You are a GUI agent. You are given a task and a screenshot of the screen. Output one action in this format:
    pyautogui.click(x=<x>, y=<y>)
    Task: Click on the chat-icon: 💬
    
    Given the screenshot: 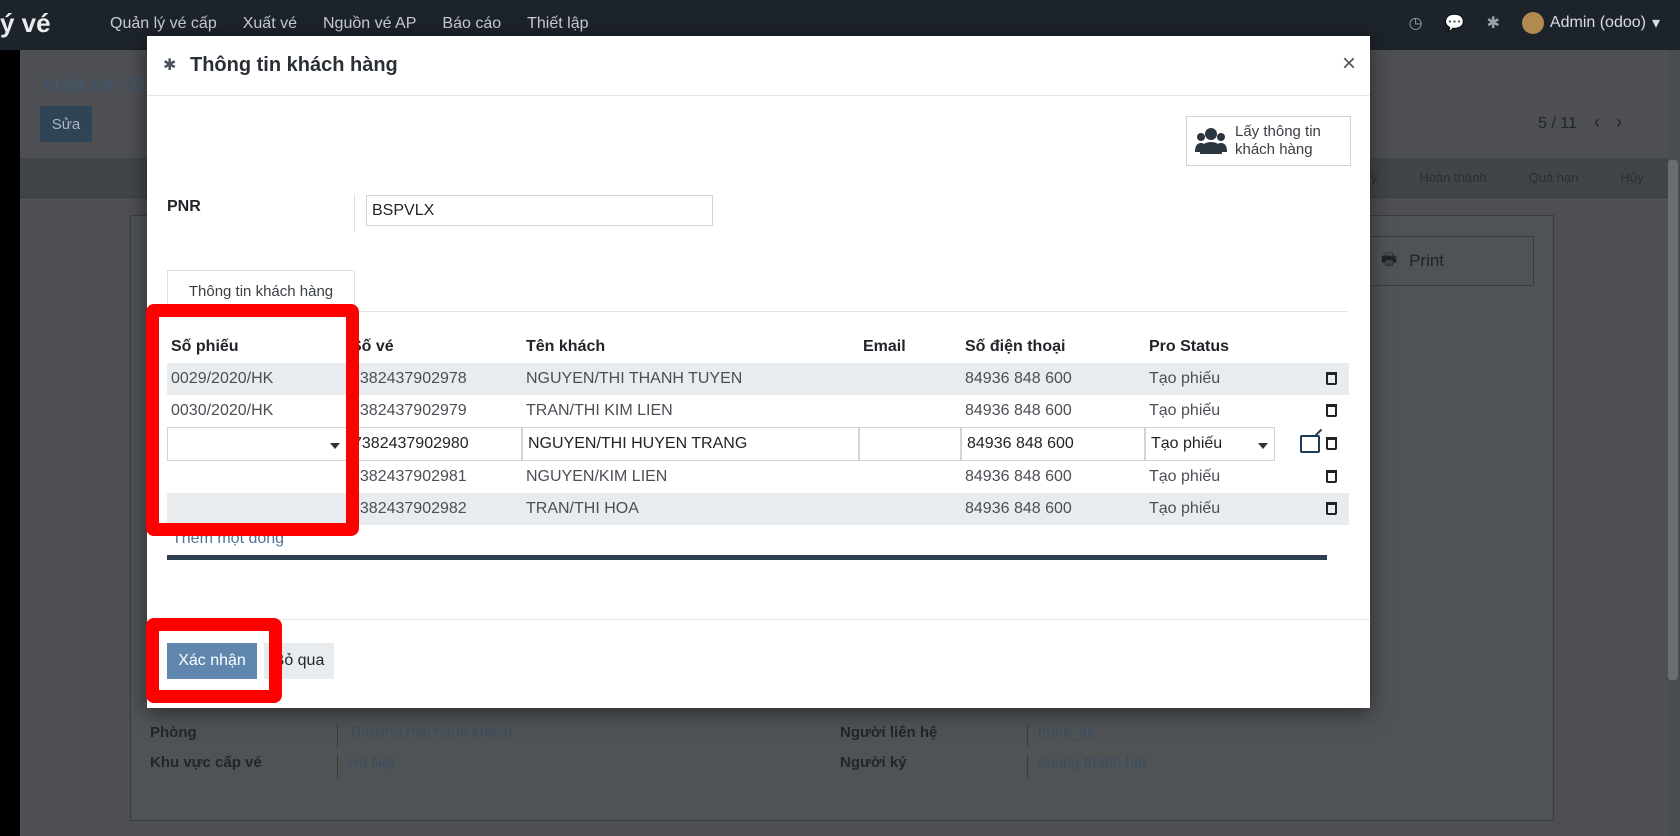 What is the action you would take?
    pyautogui.click(x=1455, y=23)
    